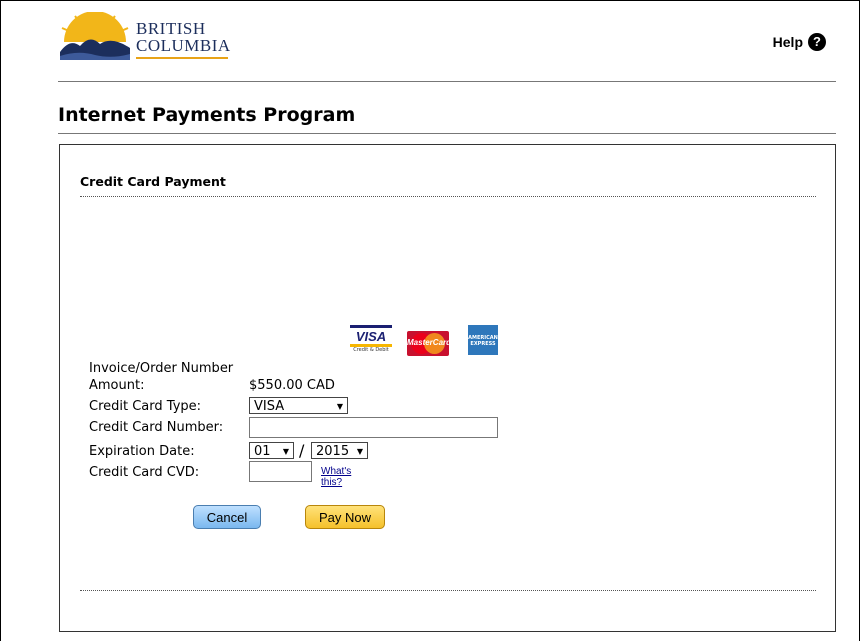  What do you see at coordinates (447, 133) in the screenshot?
I see `title-divider` at bounding box center [447, 133].